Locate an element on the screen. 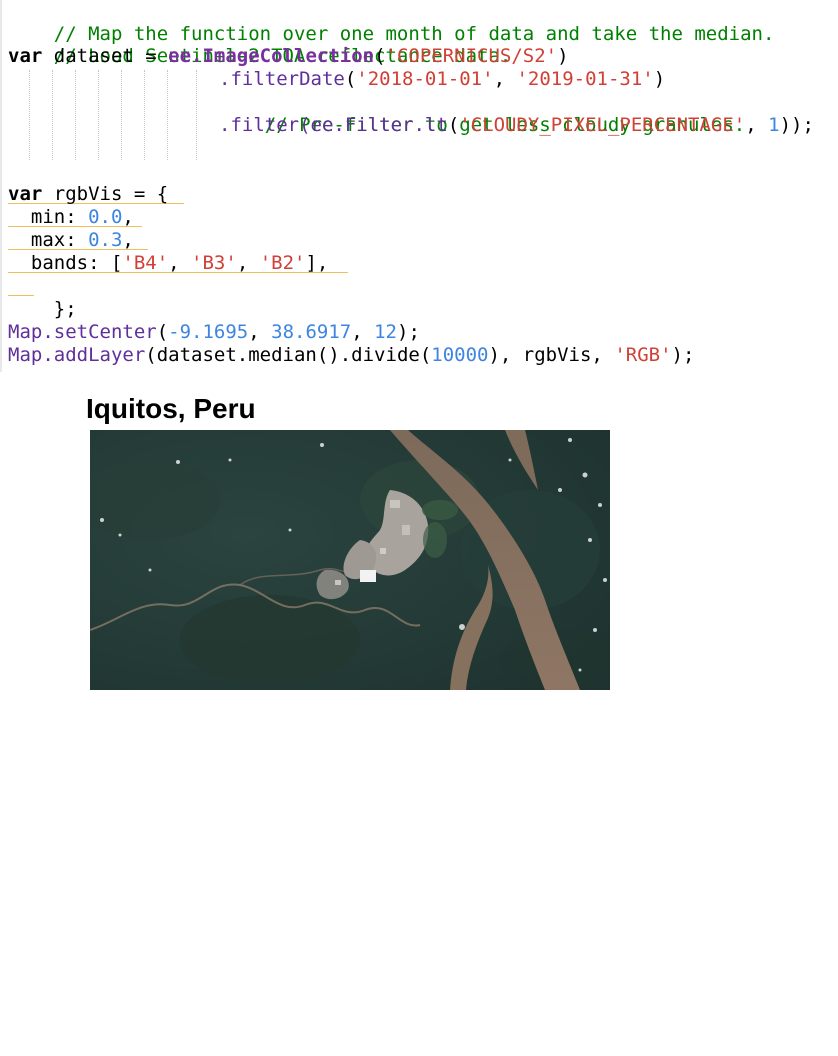 This screenshot has width=838, height=1056. code-string: 'COPERNICUS/S2' is located at coordinates (471, 56).